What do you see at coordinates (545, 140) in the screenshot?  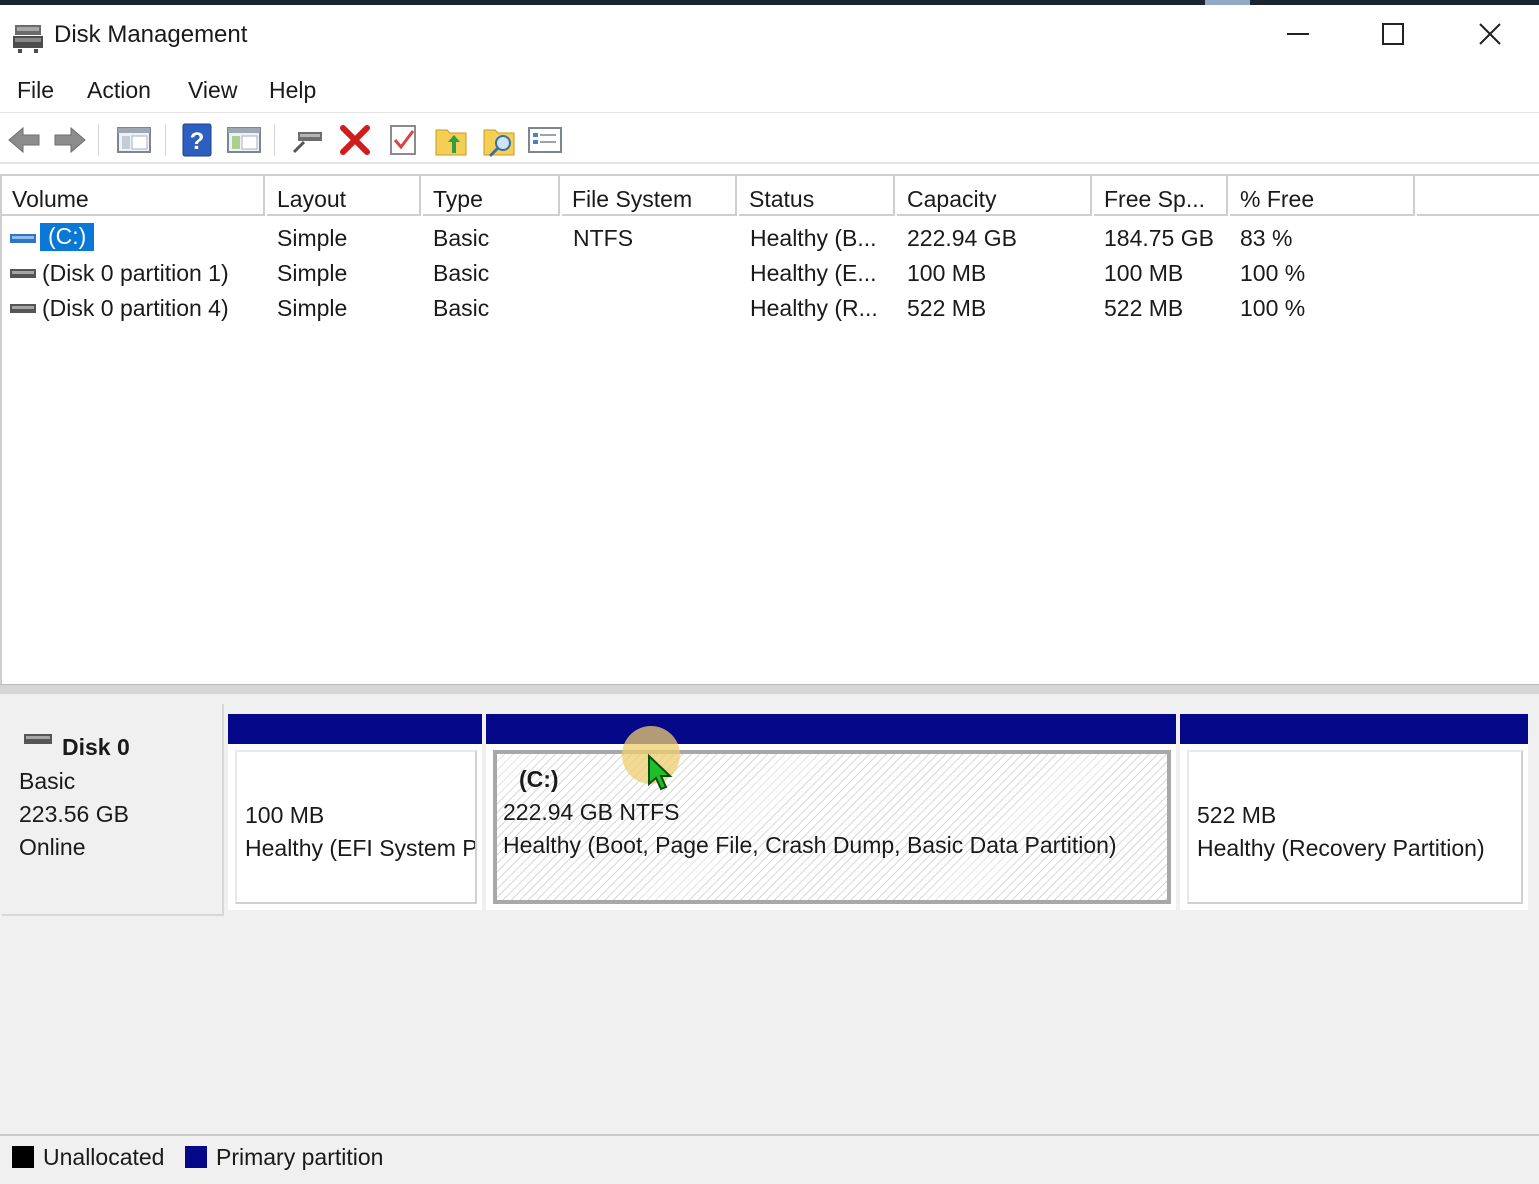 I see `details-list-icon` at bounding box center [545, 140].